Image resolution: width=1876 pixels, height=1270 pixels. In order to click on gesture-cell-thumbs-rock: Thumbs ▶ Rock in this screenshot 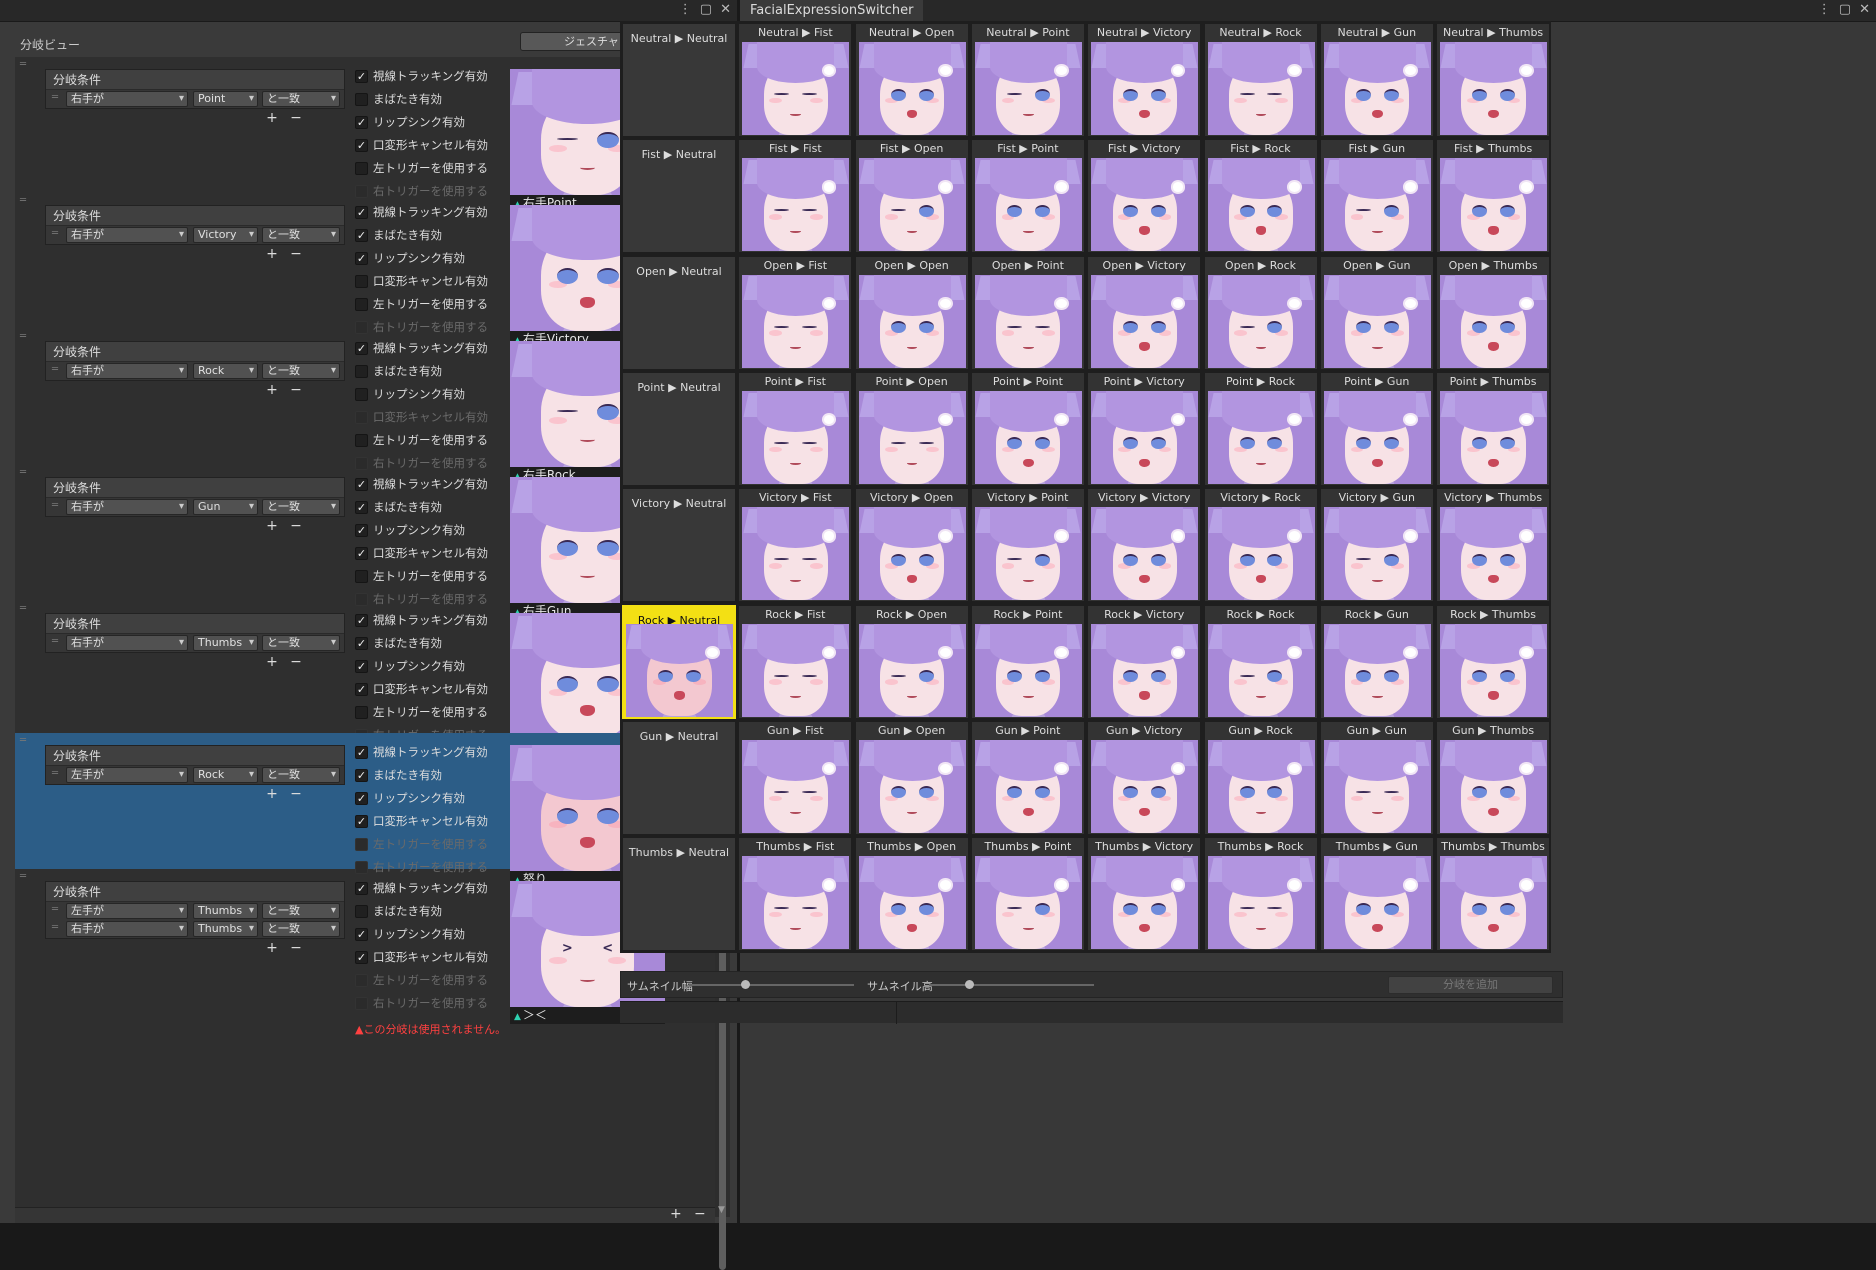, I will do `click(1260, 894)`.